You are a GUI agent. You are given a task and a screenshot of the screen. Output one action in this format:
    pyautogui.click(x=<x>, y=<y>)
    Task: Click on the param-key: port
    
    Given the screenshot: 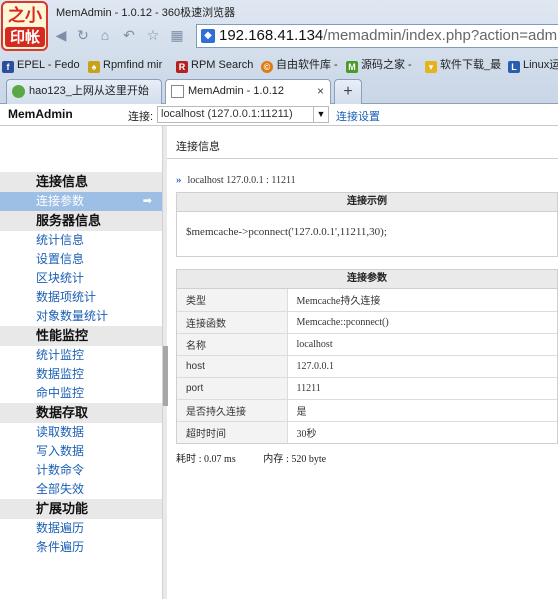 What is the action you would take?
    pyautogui.click(x=232, y=387)
    